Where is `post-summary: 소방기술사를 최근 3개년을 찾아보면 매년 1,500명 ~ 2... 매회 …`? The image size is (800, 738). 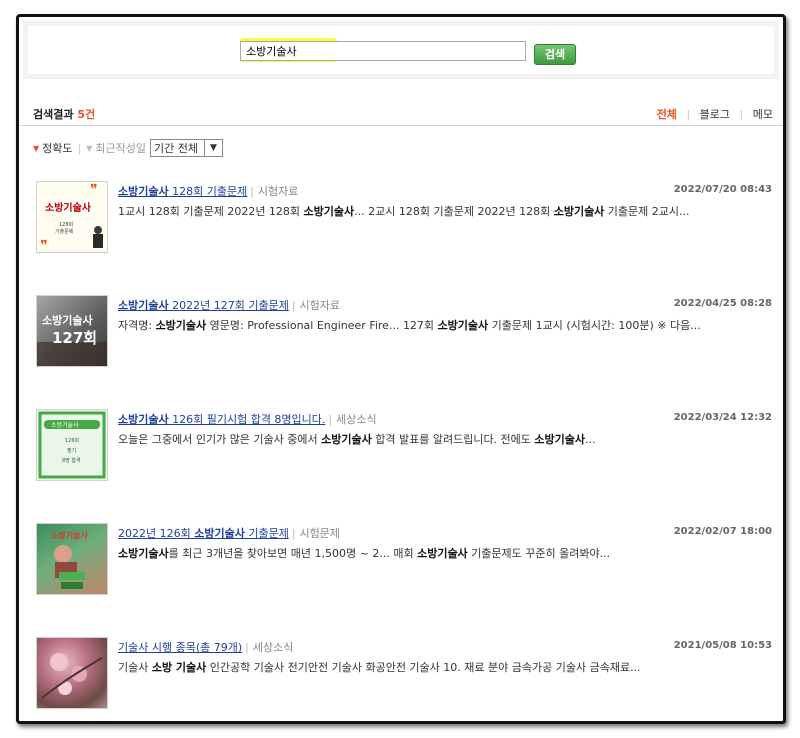
post-summary: 소방기술사를 최근 3개년을 찾아보면 매년 1,500명 ~ 2... 매회 … is located at coordinates (364, 553).